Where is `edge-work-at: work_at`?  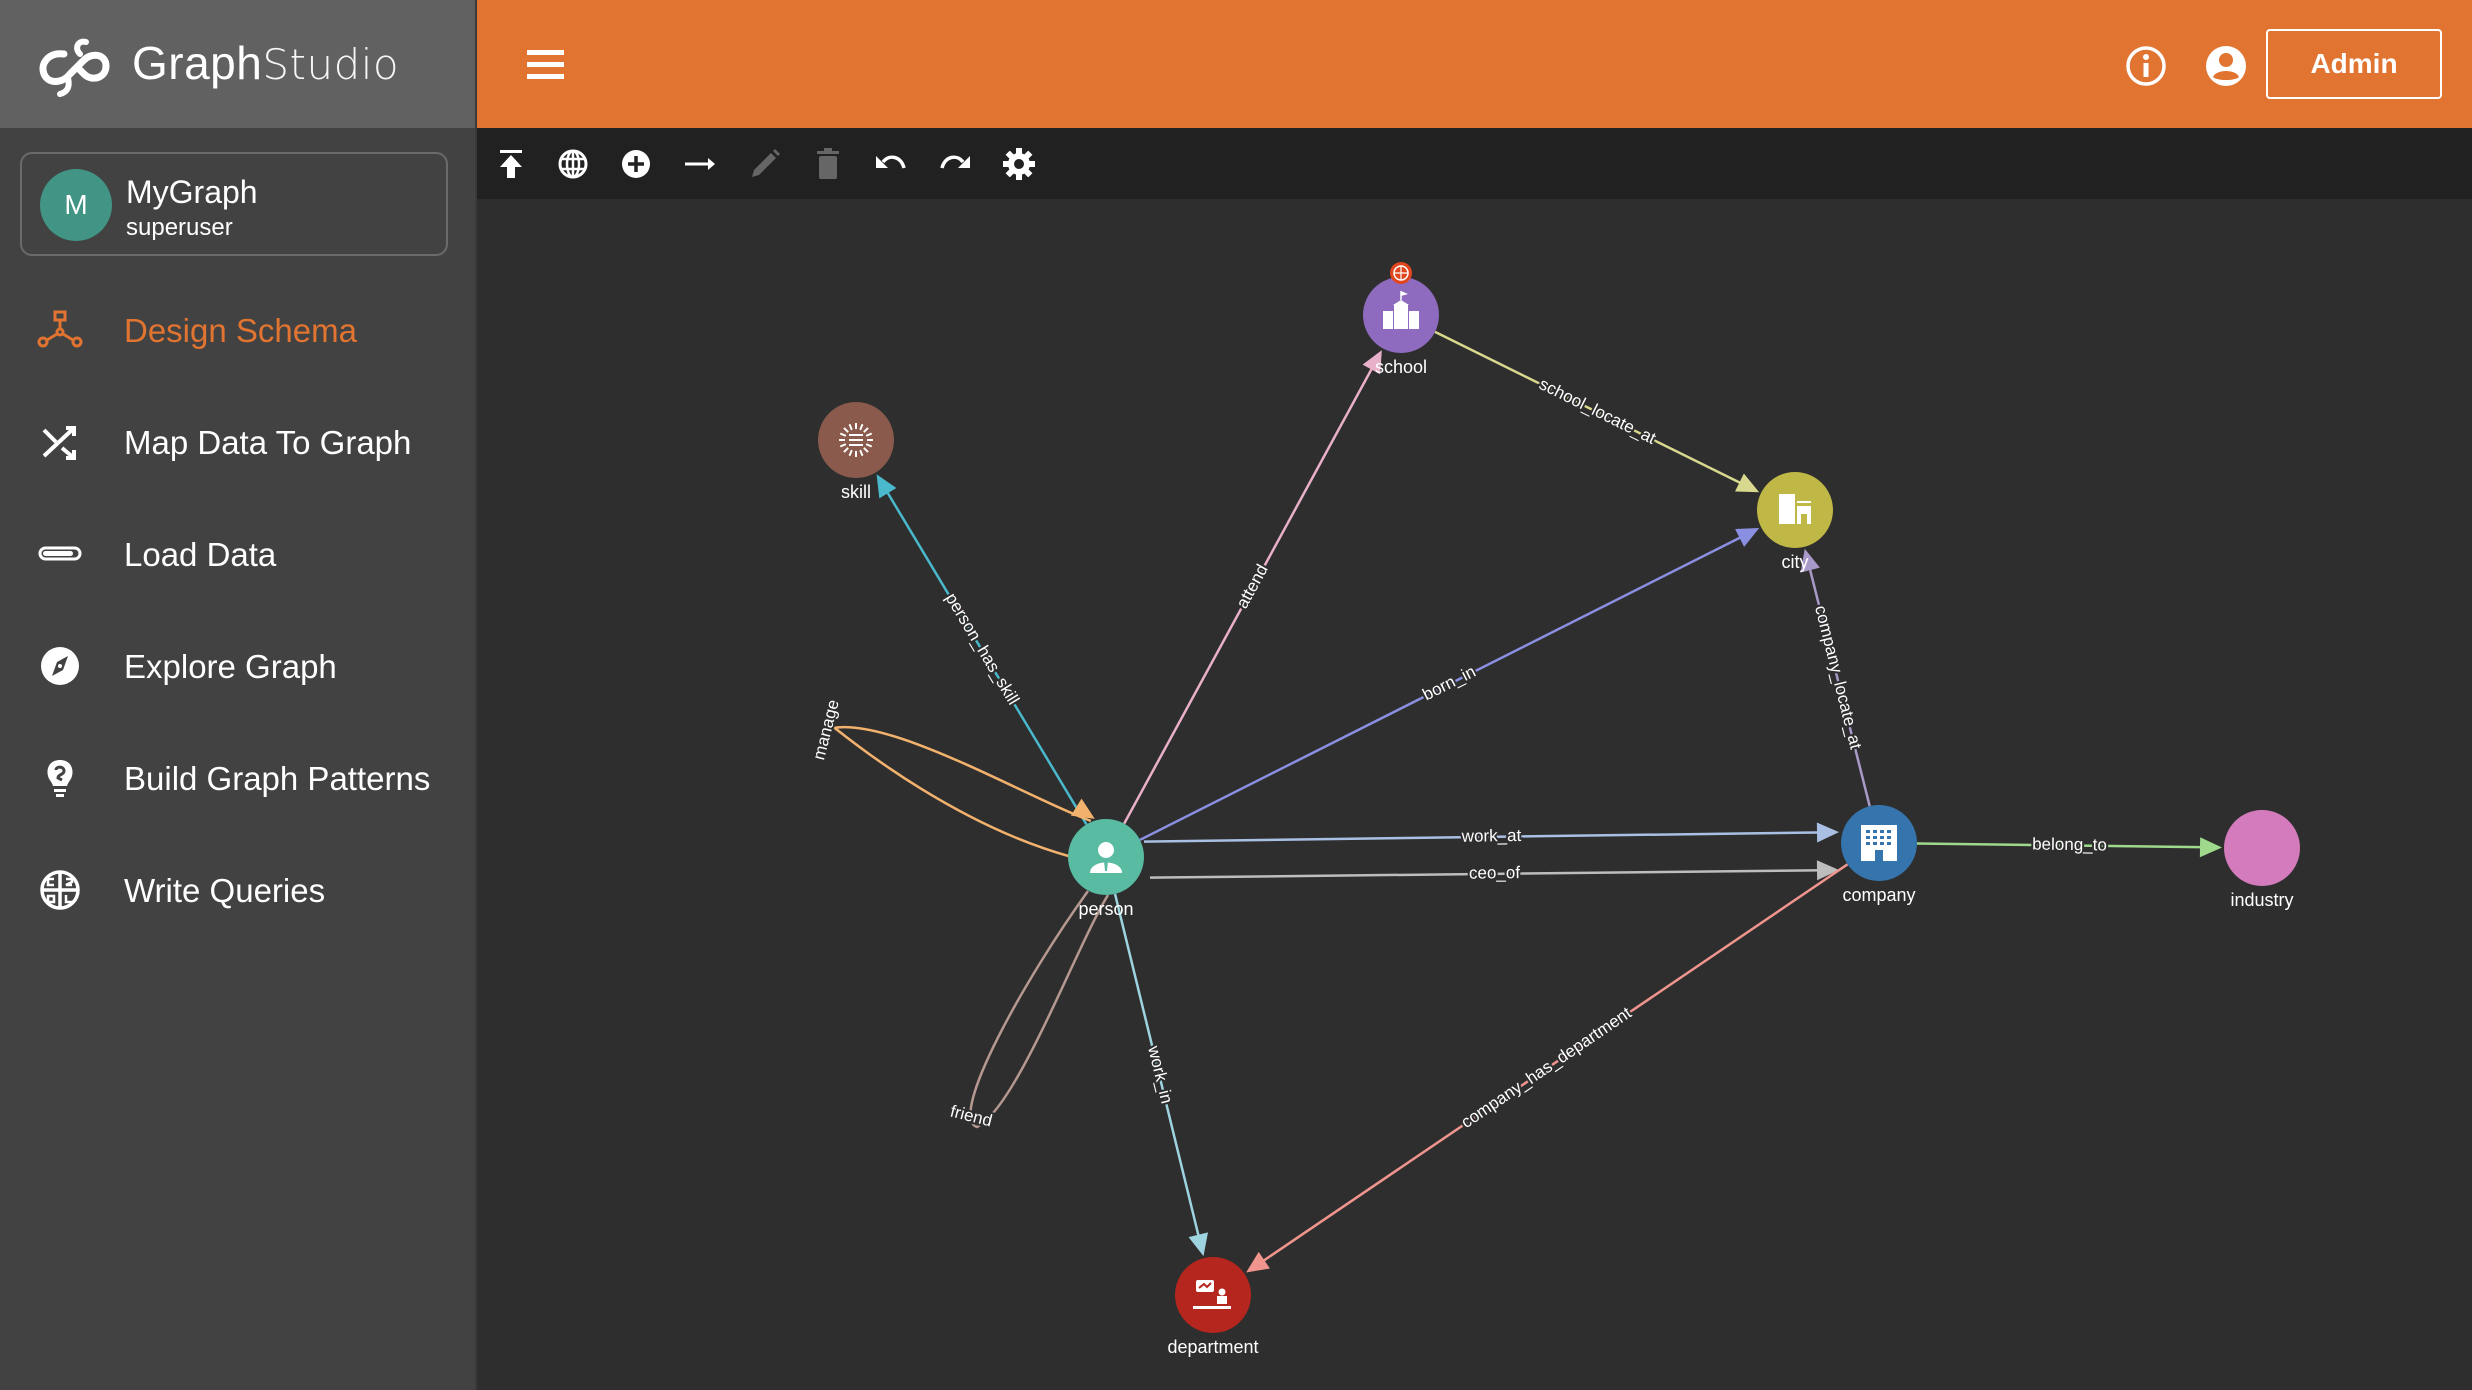
edge-work-at: work_at is located at coordinates (1491, 835).